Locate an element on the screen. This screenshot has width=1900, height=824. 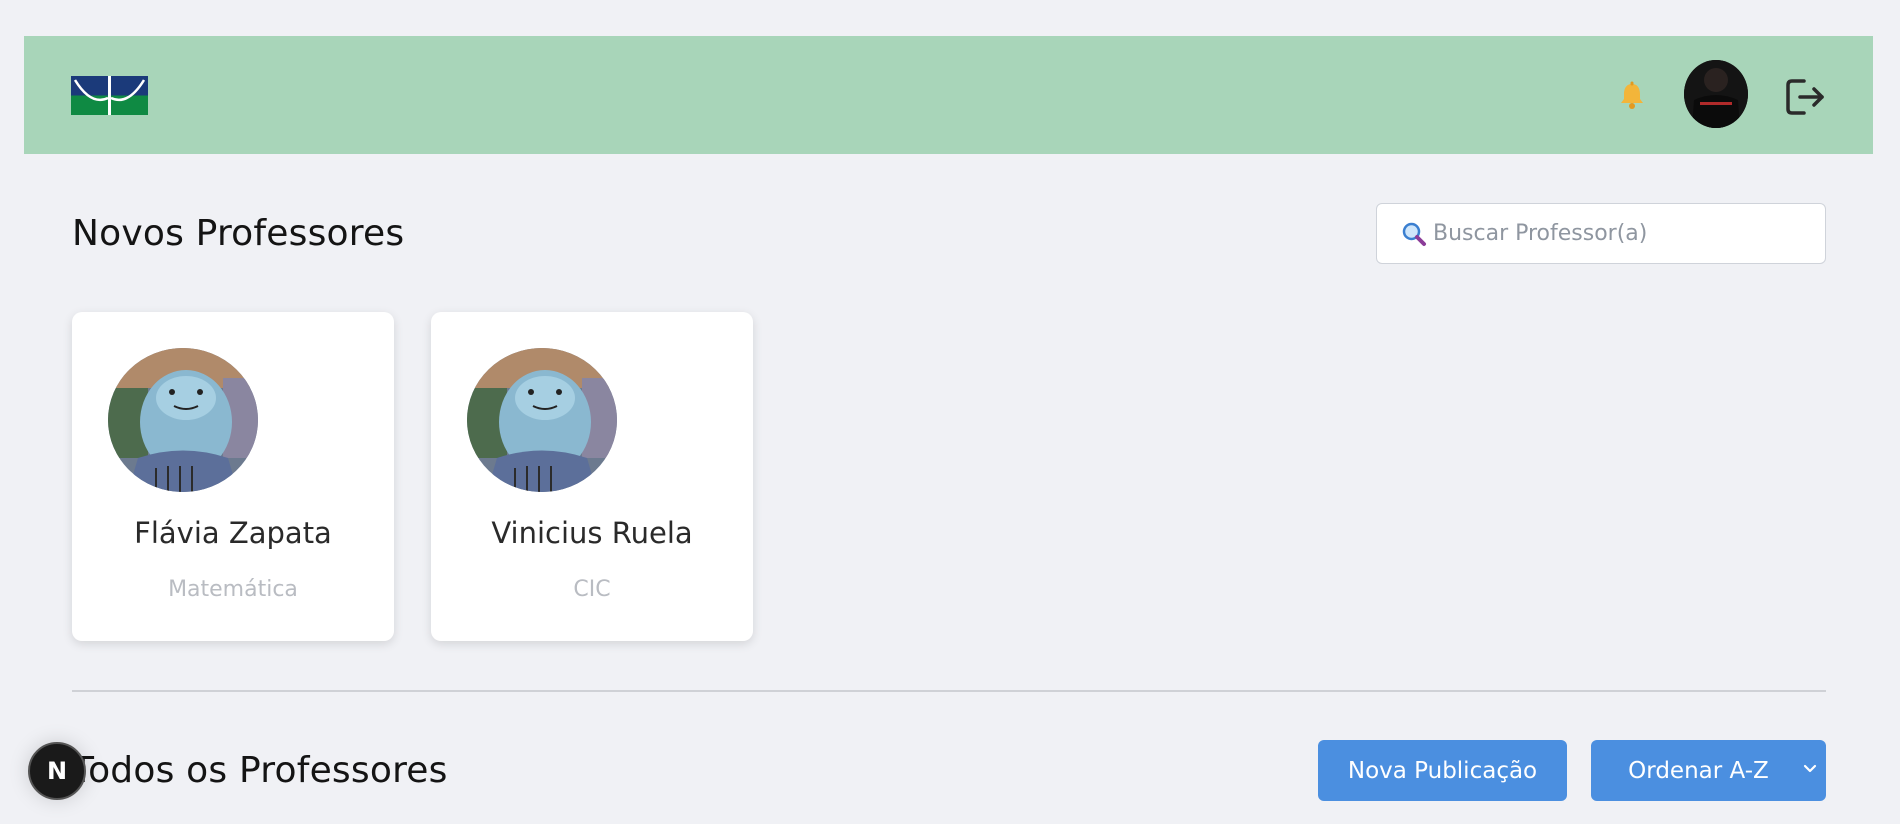
chevron-down-icon is located at coordinates (1810, 768).